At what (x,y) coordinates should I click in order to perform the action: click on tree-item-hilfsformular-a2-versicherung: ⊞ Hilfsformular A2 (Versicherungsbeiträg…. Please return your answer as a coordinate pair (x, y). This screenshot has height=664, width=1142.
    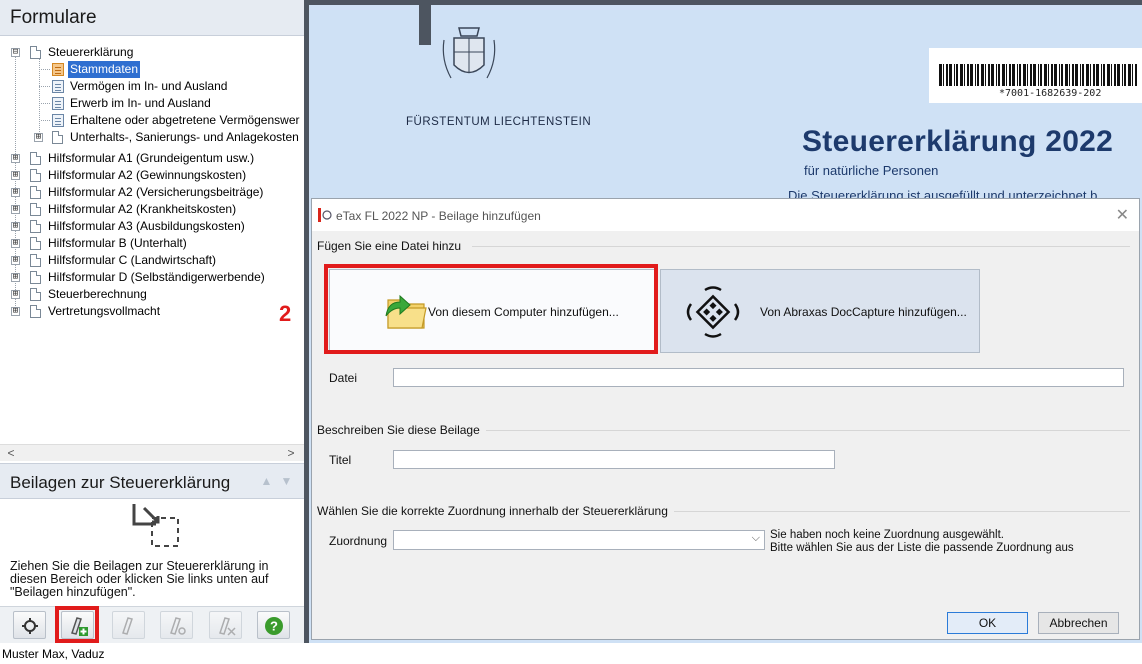
    Looking at the image, I should click on (155, 192).